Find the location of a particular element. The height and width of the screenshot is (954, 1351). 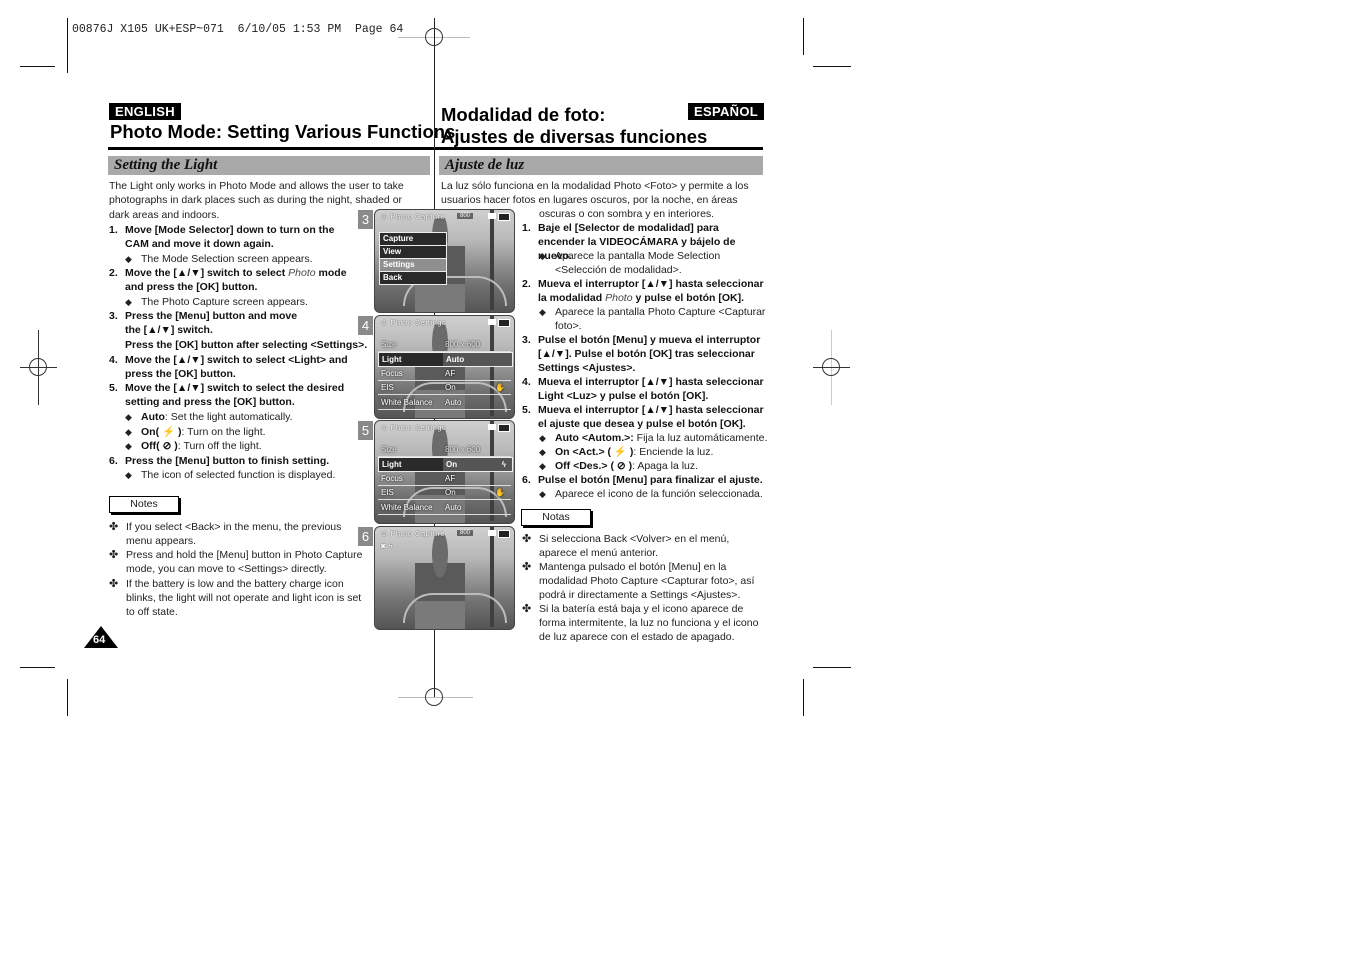

menu-item-capture: Capture is located at coordinates (413, 239).